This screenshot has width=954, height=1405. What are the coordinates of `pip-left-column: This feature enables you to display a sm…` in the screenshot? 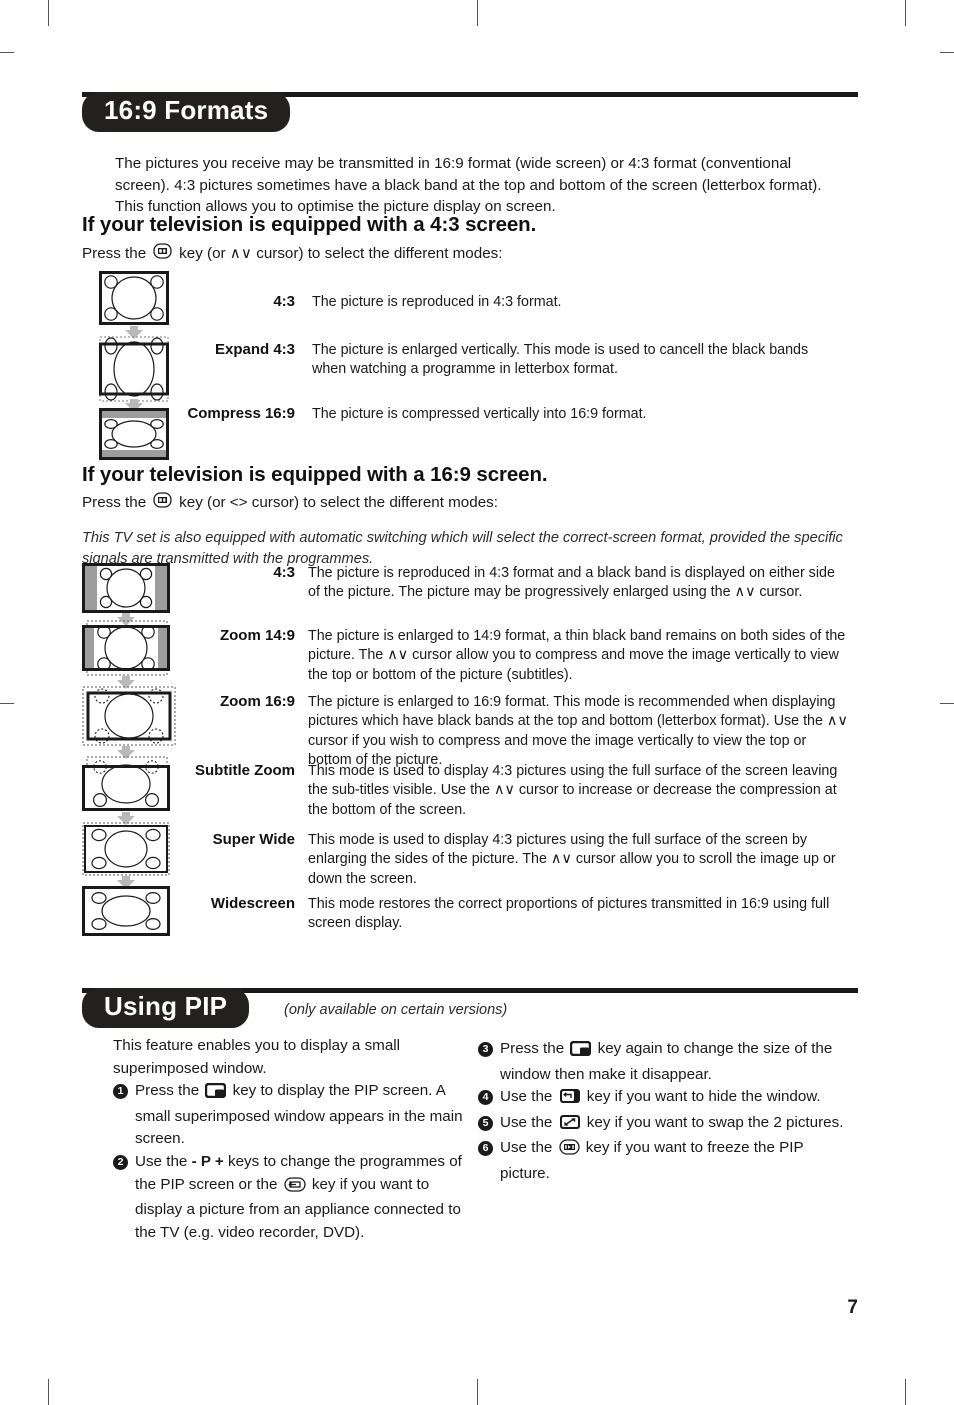 It's located at (289, 1139).